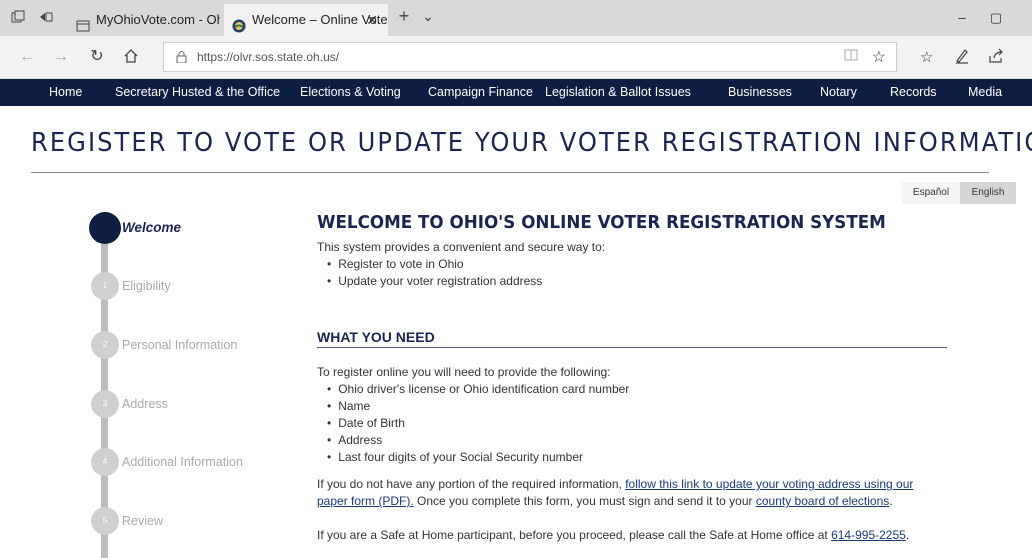  What do you see at coordinates (365, 501) in the screenshot?
I see `paper-form-link-cont: paper form (PDF).` at bounding box center [365, 501].